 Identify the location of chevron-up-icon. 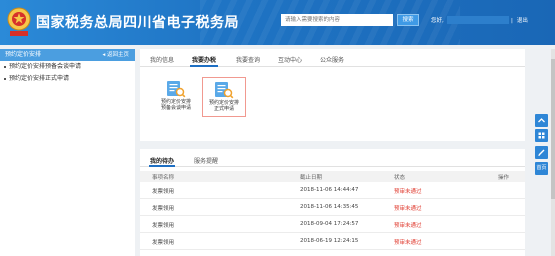
(541, 120).